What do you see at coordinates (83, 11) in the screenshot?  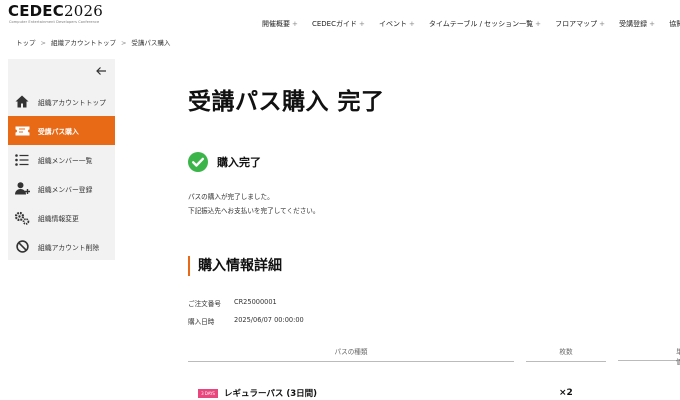 I see `logo-year: 2026` at bounding box center [83, 11].